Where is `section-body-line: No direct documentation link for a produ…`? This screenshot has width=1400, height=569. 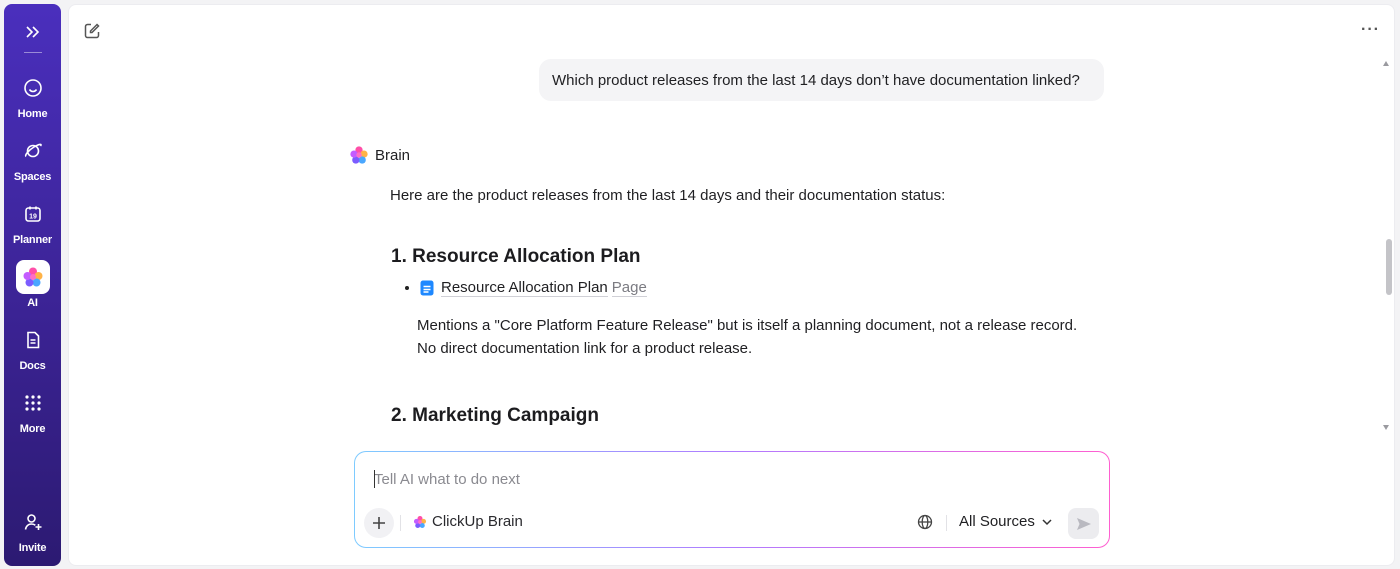 section-body-line: No direct documentation link for a produ… is located at coordinates (585, 348).